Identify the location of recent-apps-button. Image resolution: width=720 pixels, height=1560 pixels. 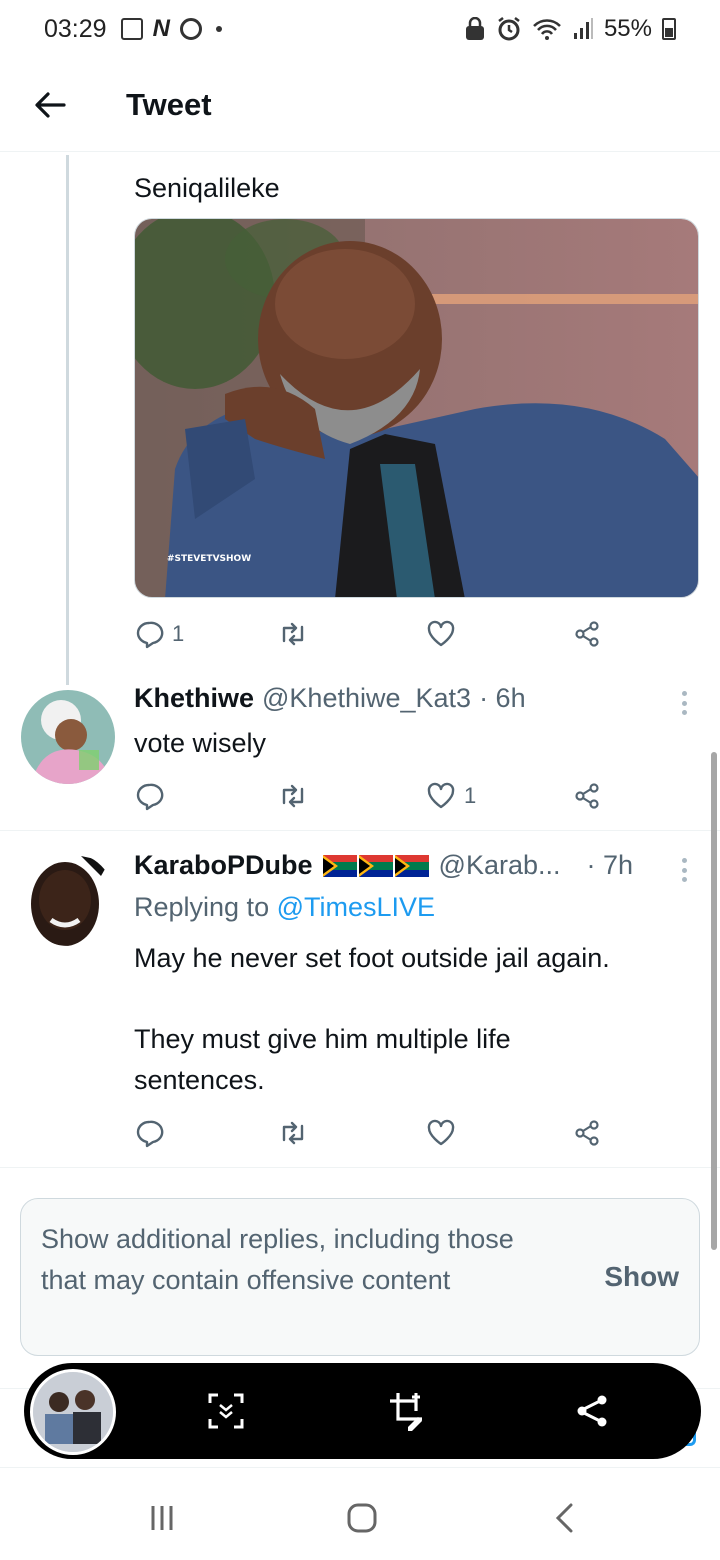
(162, 1518).